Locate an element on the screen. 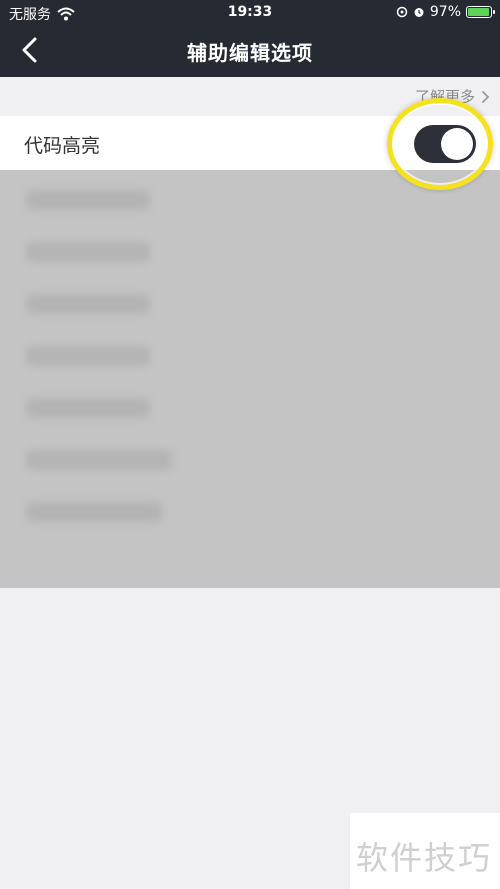 The width and height of the screenshot is (500, 889). chevron-right-icon is located at coordinates (486, 96).